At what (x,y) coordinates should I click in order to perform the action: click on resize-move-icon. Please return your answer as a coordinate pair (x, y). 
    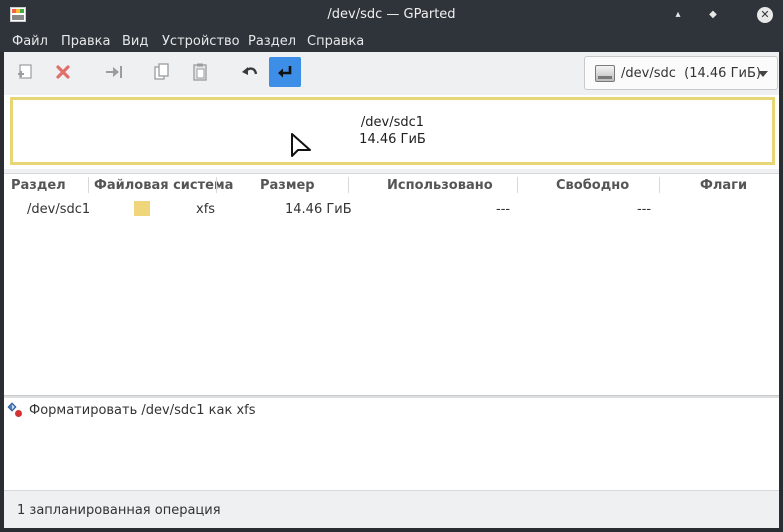
    Looking at the image, I should click on (114, 72).